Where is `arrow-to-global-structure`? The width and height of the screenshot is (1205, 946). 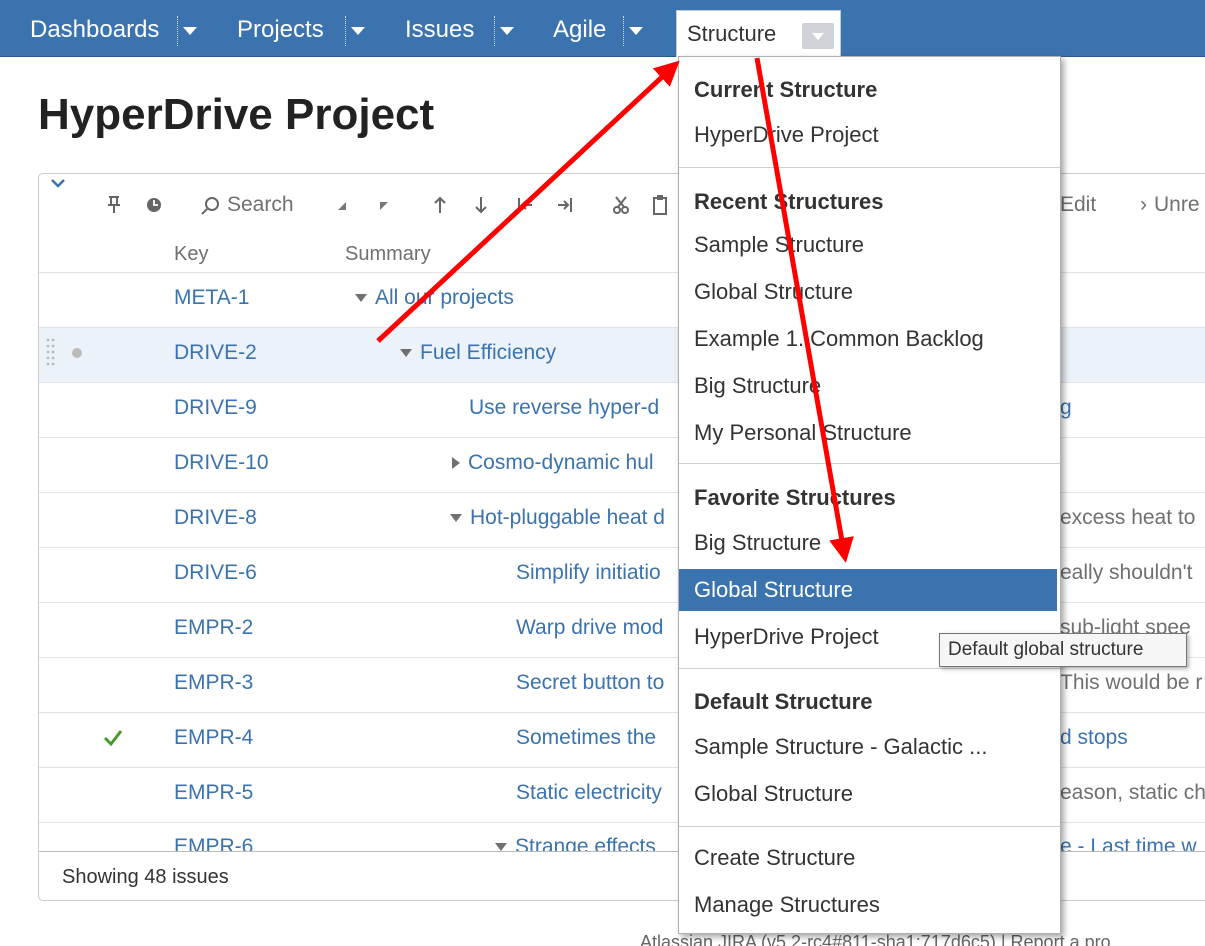 arrow-to-global-structure is located at coordinates (804, 310).